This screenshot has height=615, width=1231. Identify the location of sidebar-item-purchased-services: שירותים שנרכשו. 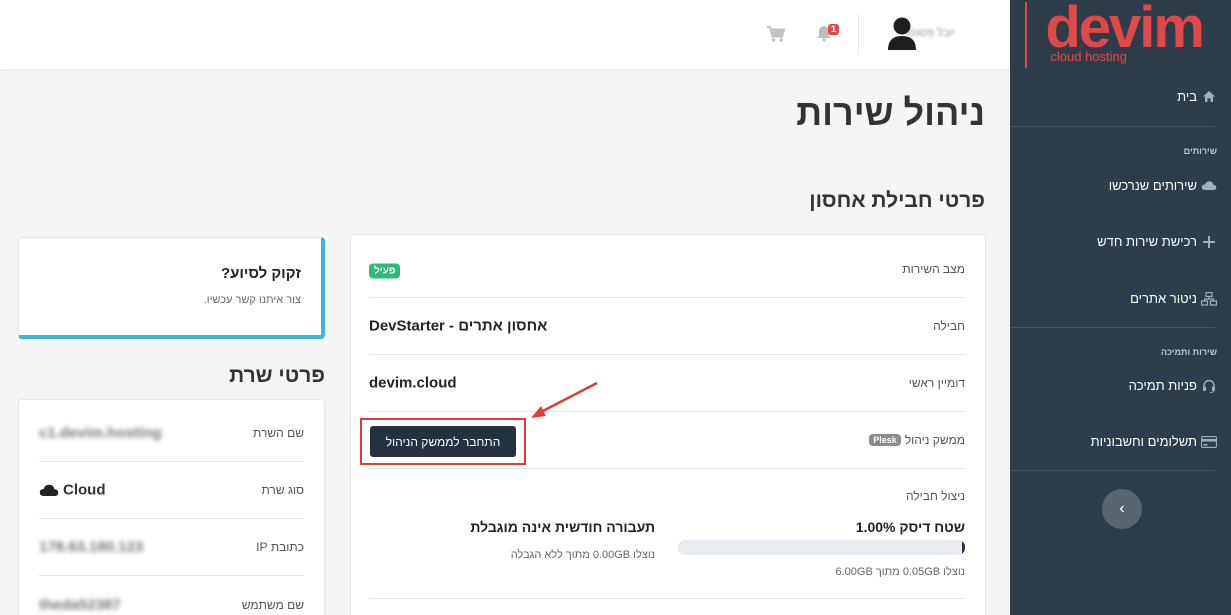
(1120, 185).